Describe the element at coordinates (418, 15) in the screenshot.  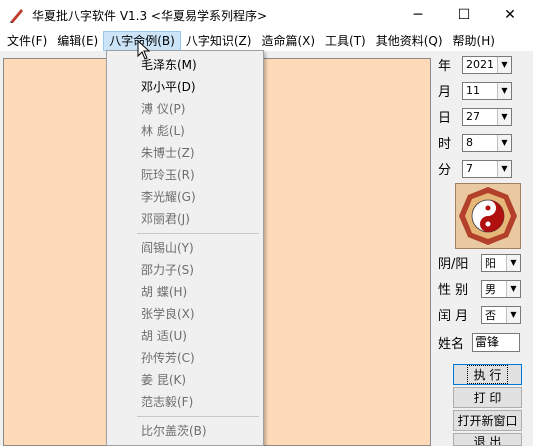
I see `minimize-button: ─` at that location.